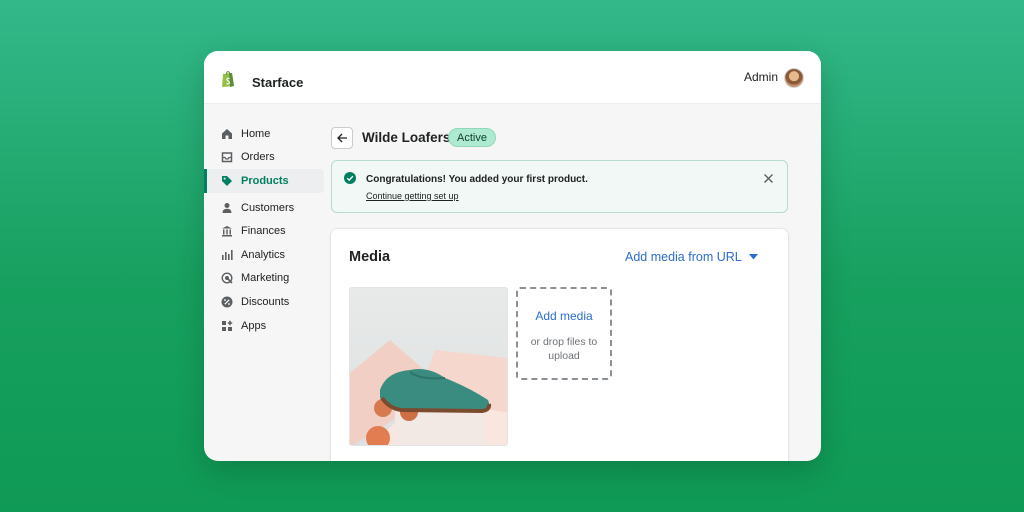  What do you see at coordinates (227, 157) in the screenshot?
I see `inbox-icon` at bounding box center [227, 157].